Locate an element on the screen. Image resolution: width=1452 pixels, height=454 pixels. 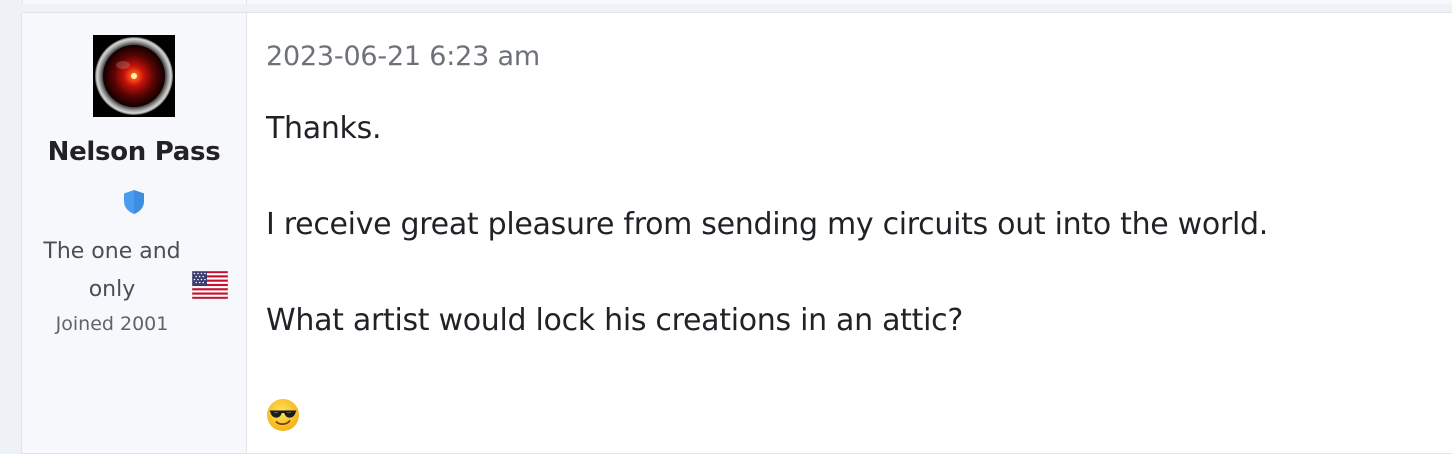
author-joined-date: Joined 2001 is located at coordinates (112, 324).